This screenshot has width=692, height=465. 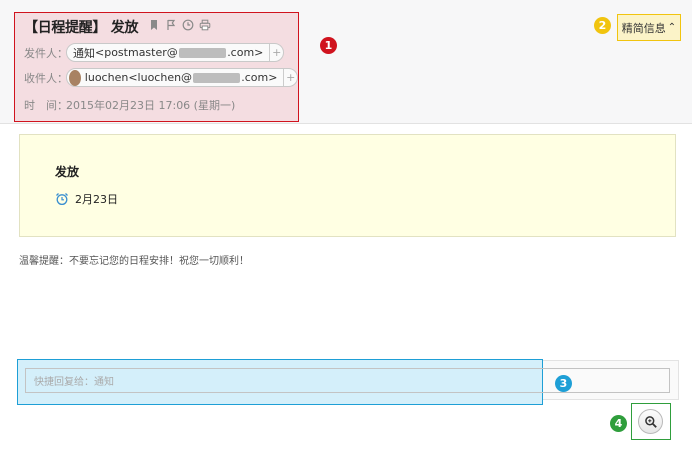 I want to click on sender-label: 发件人：, so click(x=46, y=53).